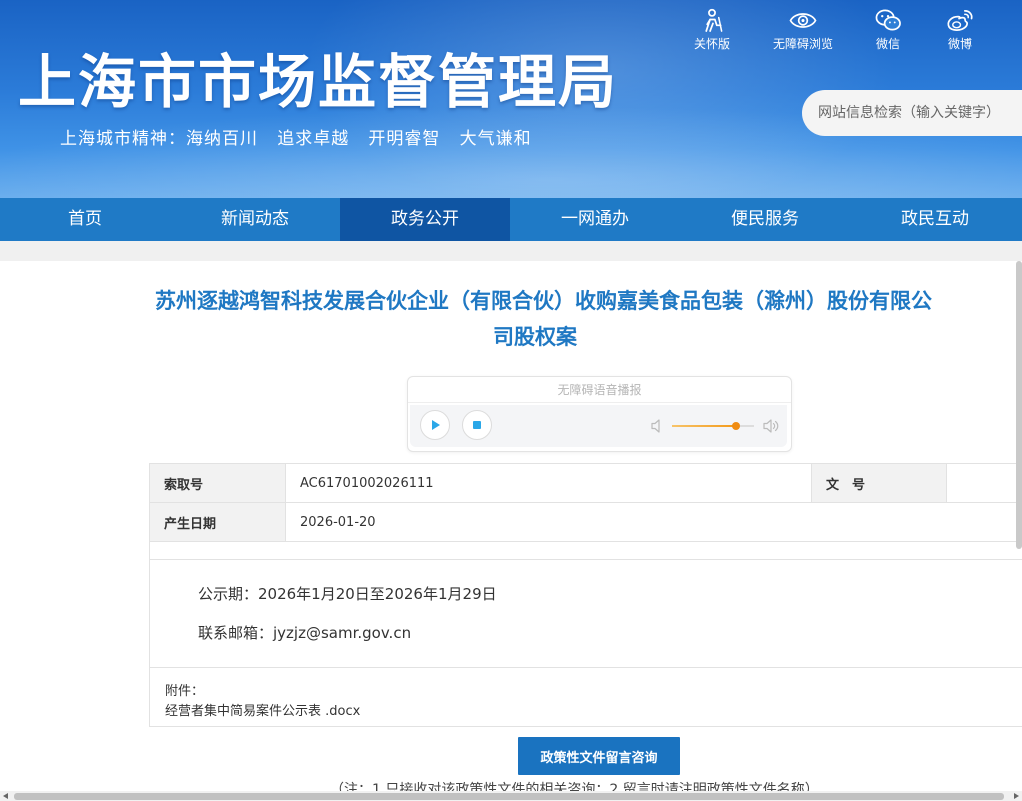 The image size is (1022, 801). I want to click on site-title: 上海市市场监督管理局, so click(318, 82).